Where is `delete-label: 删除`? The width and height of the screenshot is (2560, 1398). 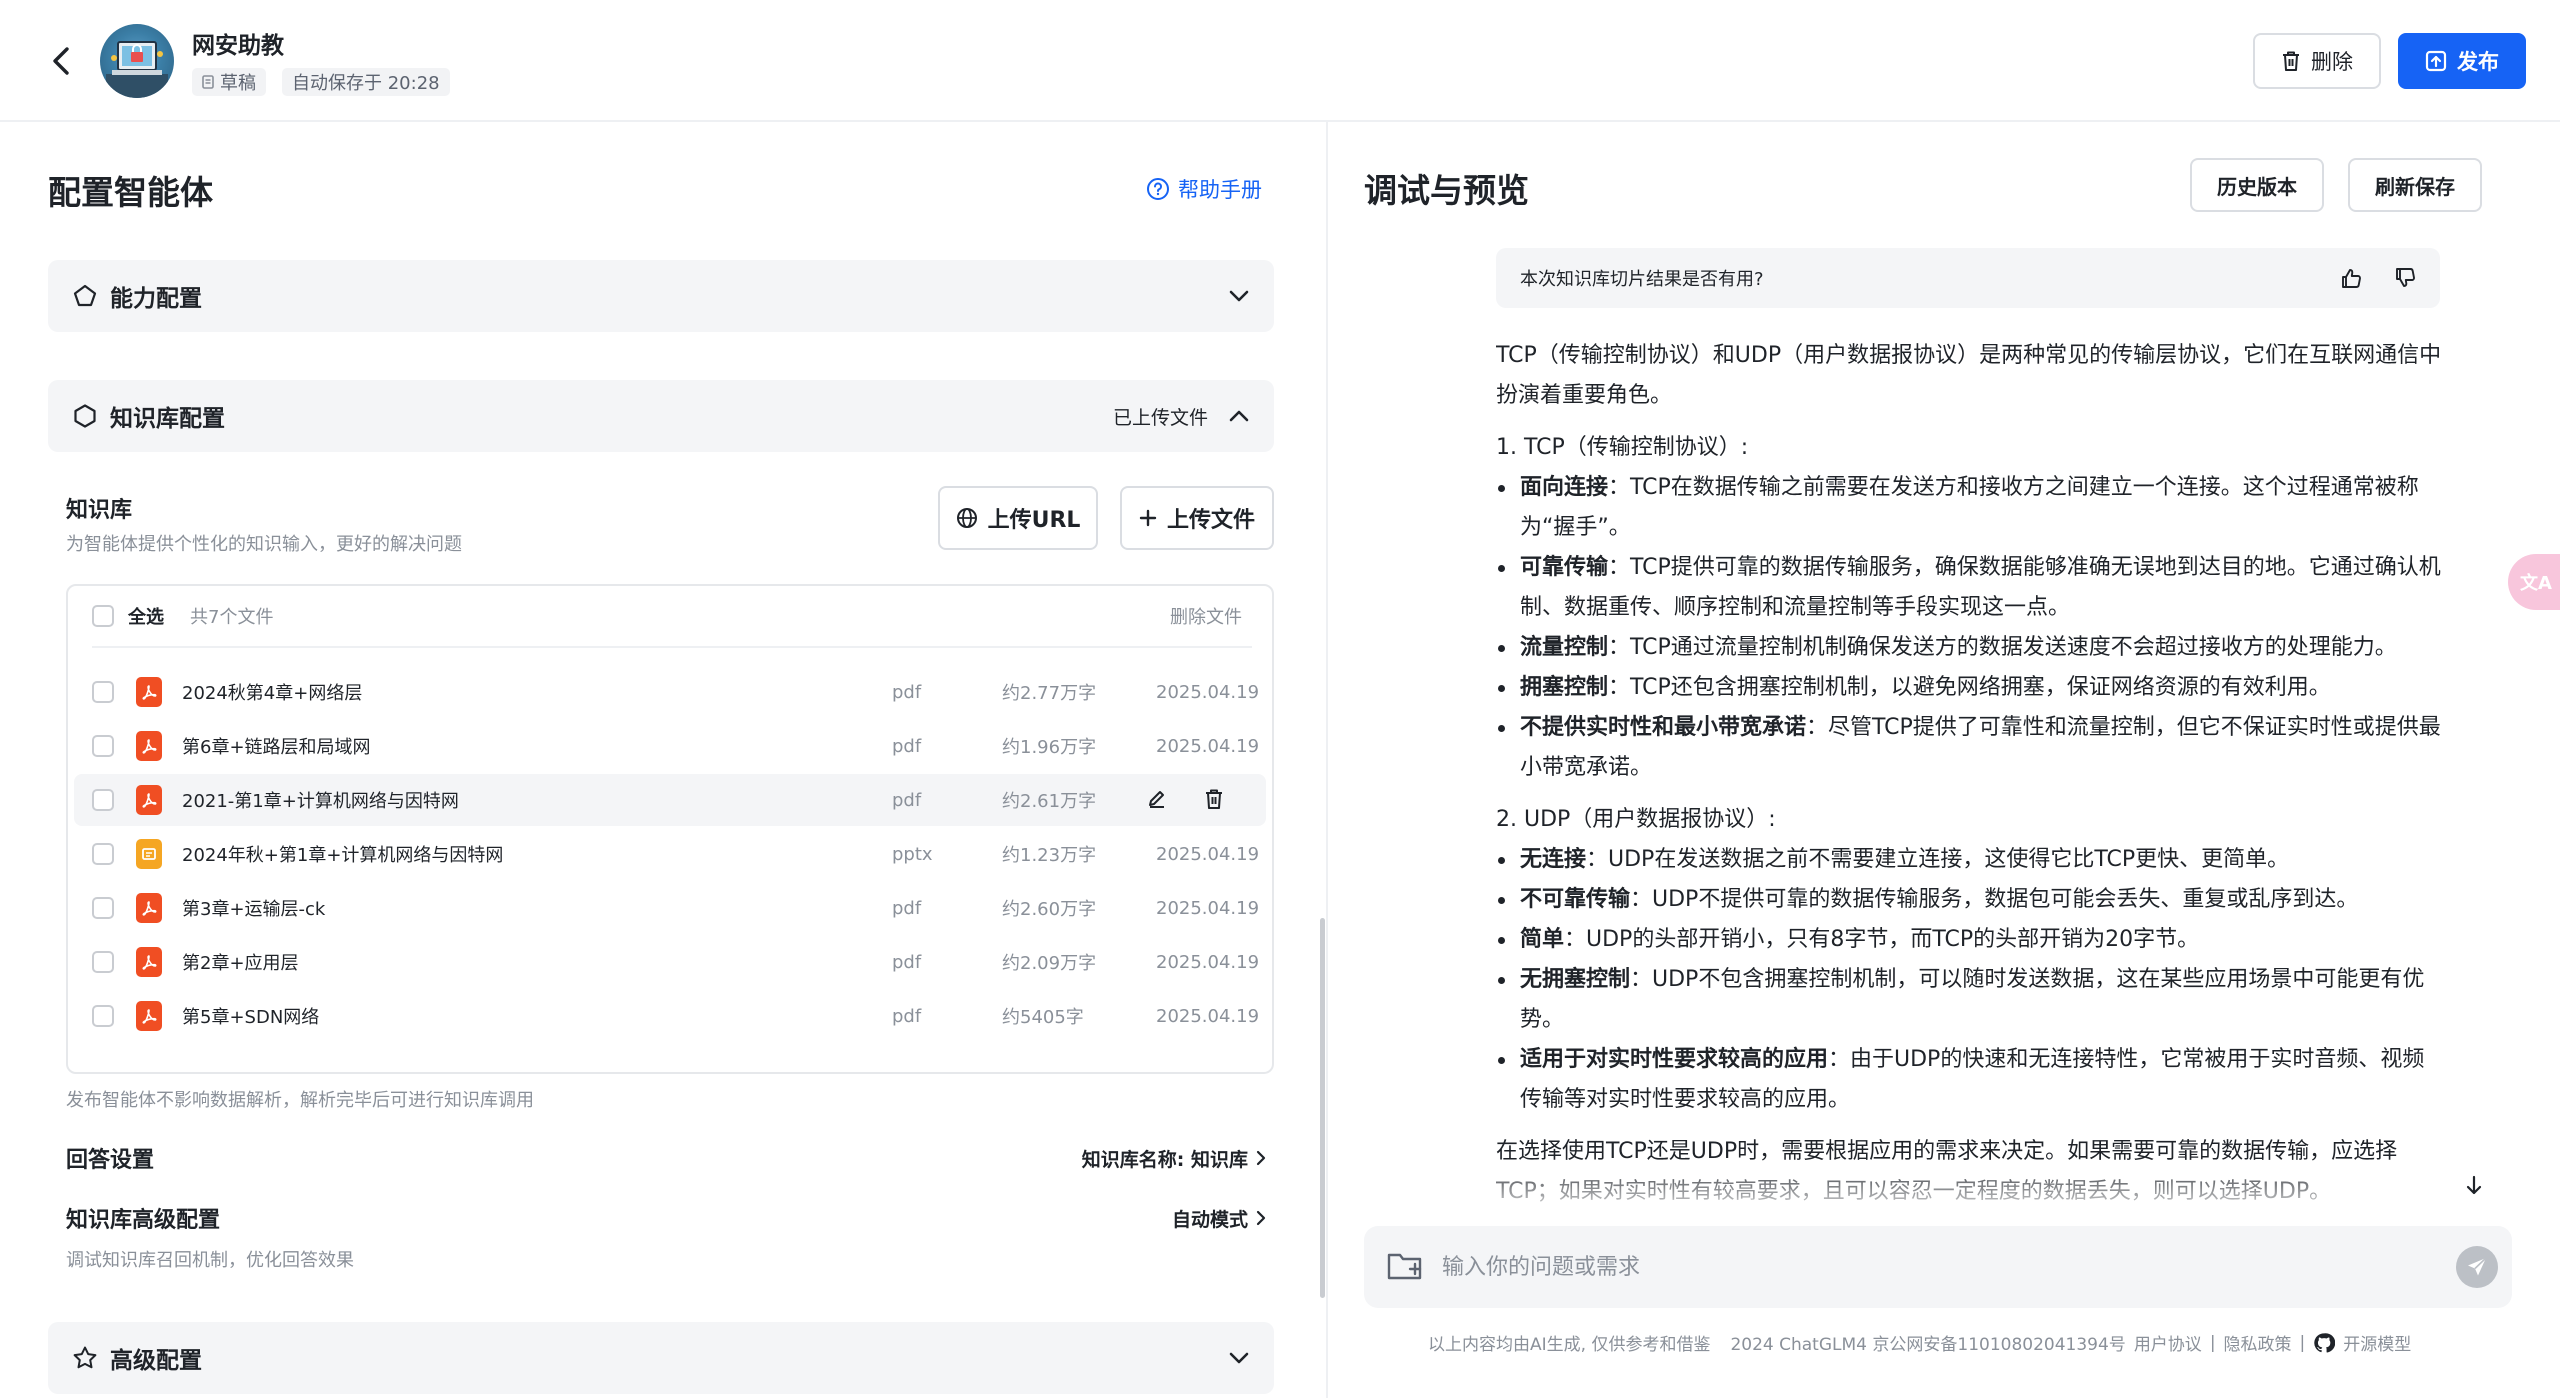
delete-label: 删除 is located at coordinates (2332, 62).